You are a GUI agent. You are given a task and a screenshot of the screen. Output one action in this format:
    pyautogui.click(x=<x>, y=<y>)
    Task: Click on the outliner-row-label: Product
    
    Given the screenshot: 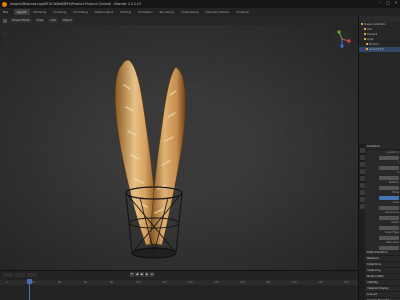 What is the action you would take?
    pyautogui.click(x=374, y=44)
    